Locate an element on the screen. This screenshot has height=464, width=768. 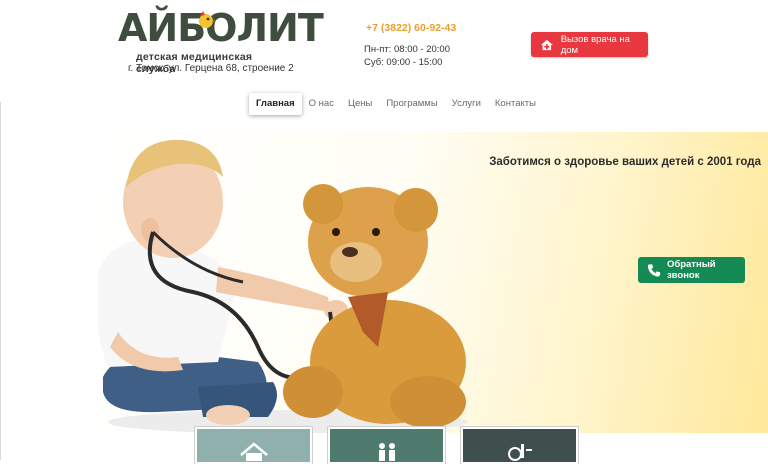
service-tiles is located at coordinates (384, 445).